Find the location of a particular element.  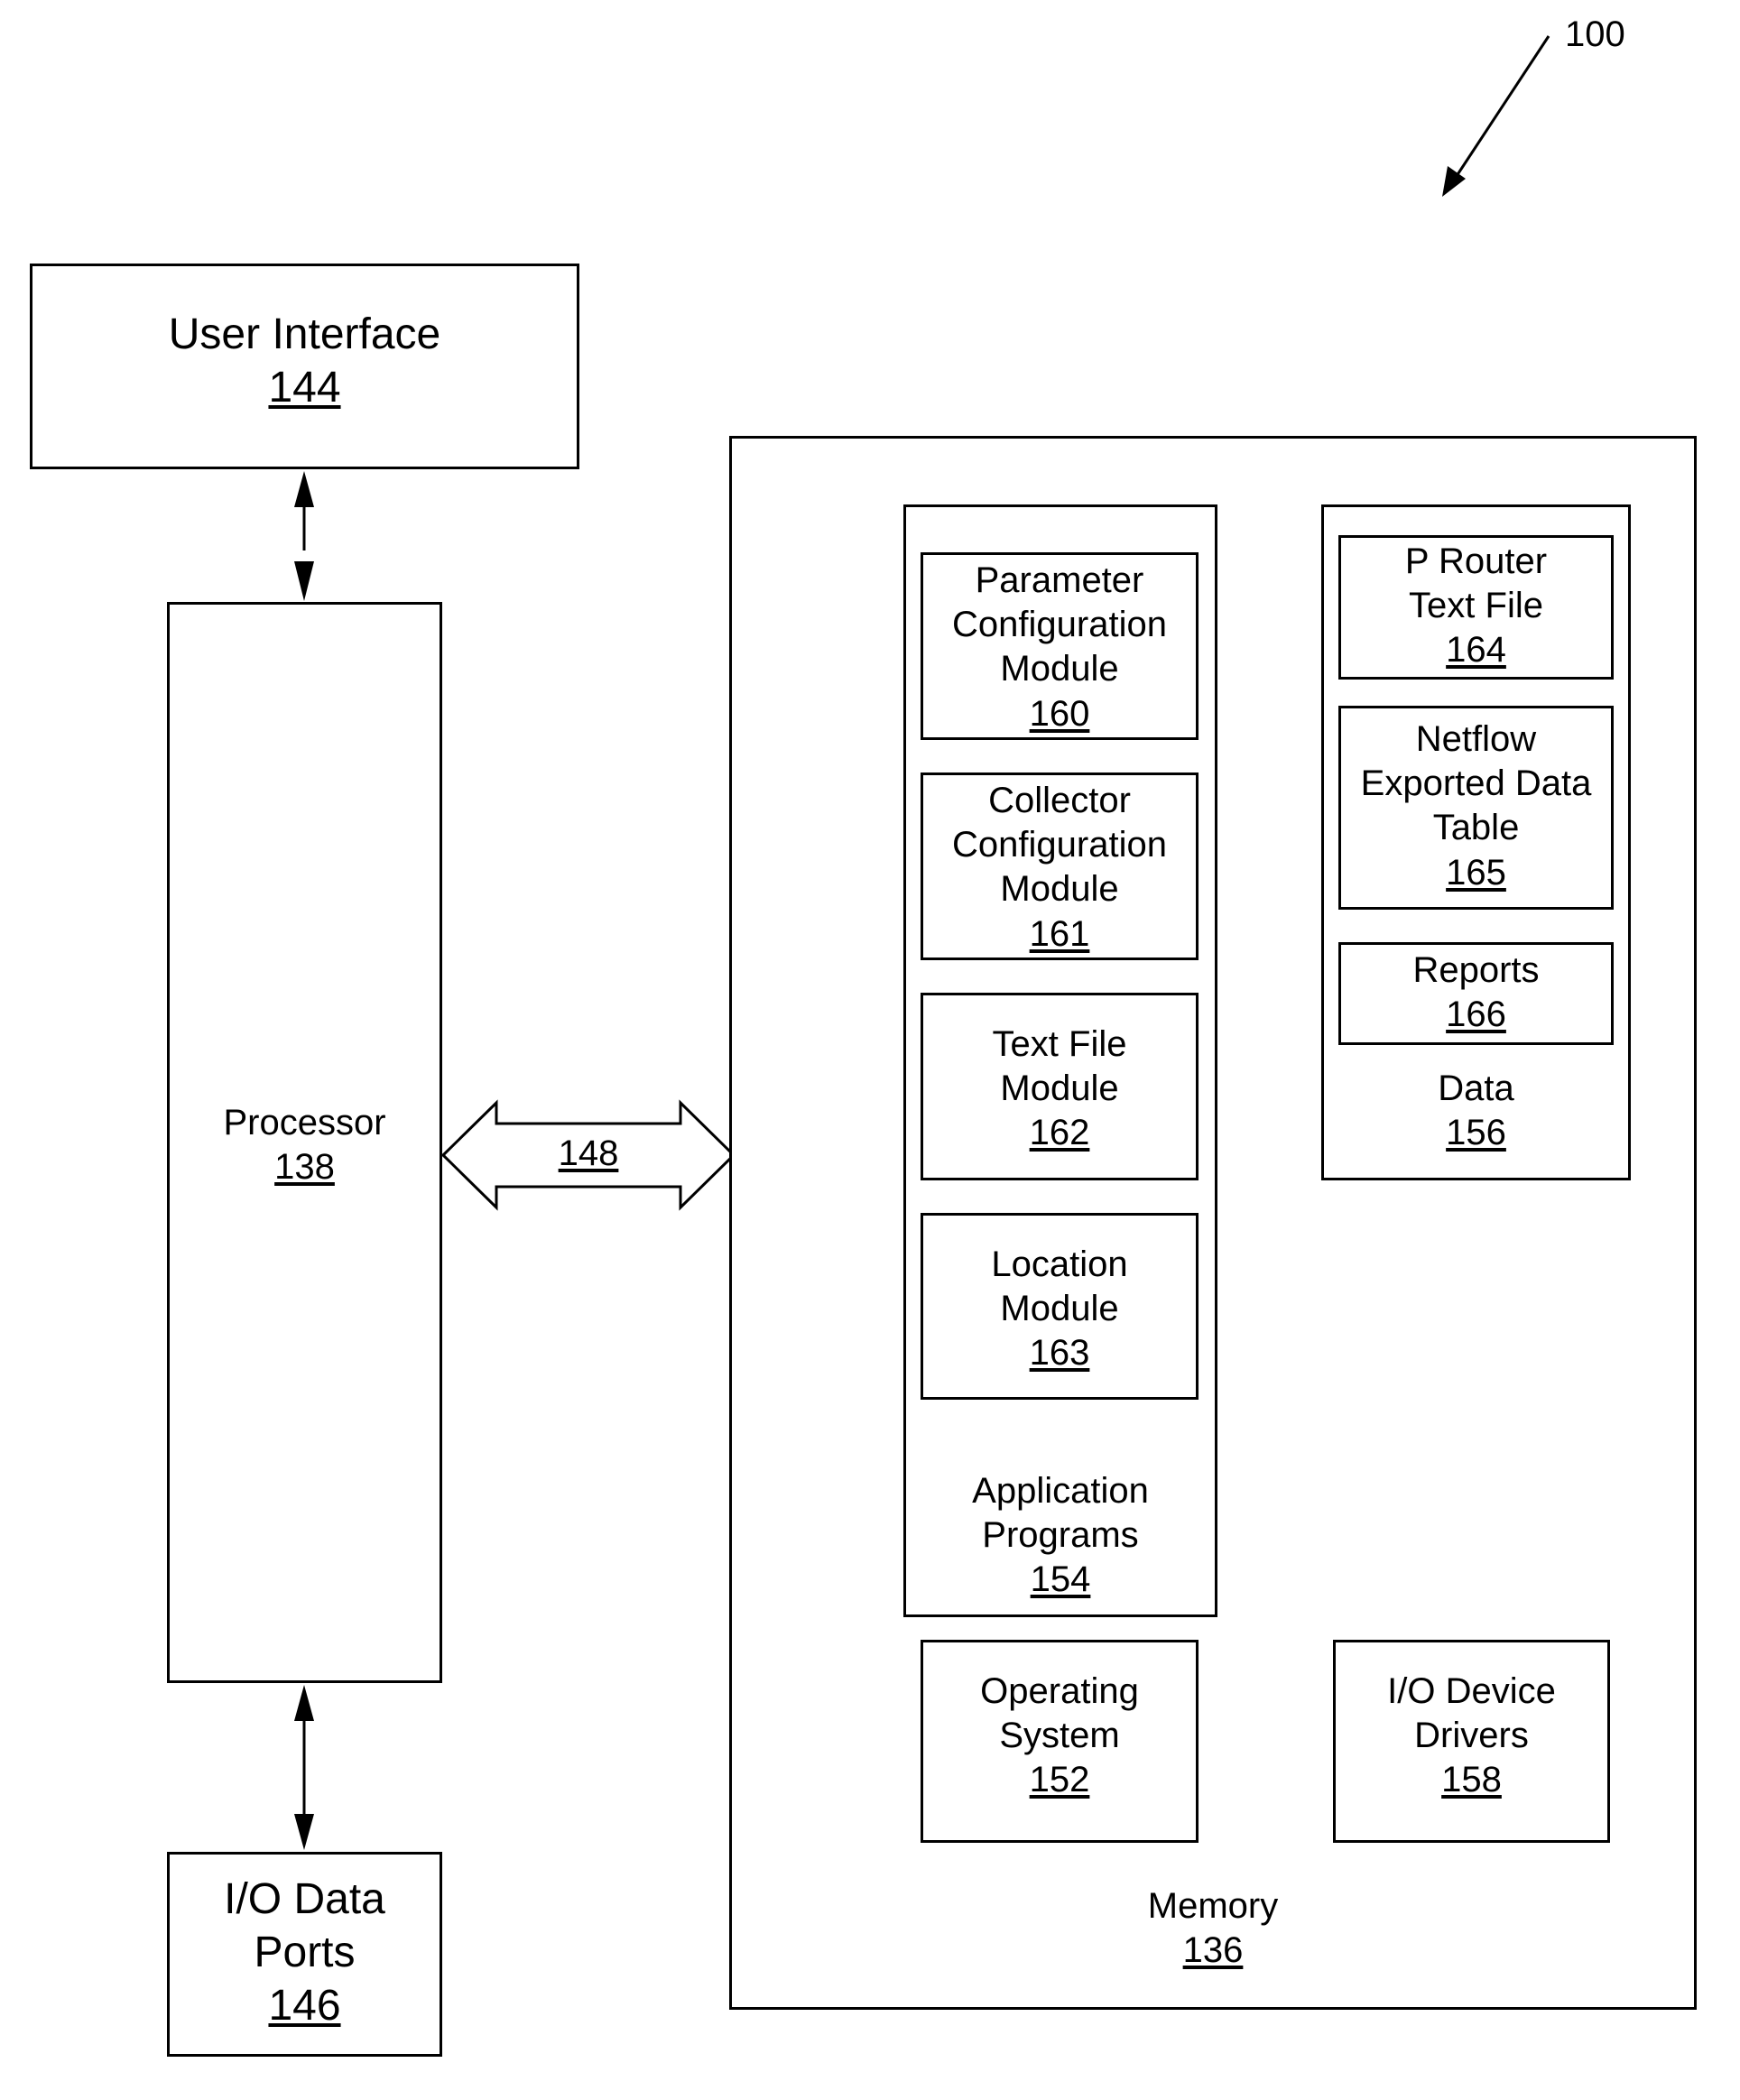

module-label: Text File is located at coordinates (1059, 1044).